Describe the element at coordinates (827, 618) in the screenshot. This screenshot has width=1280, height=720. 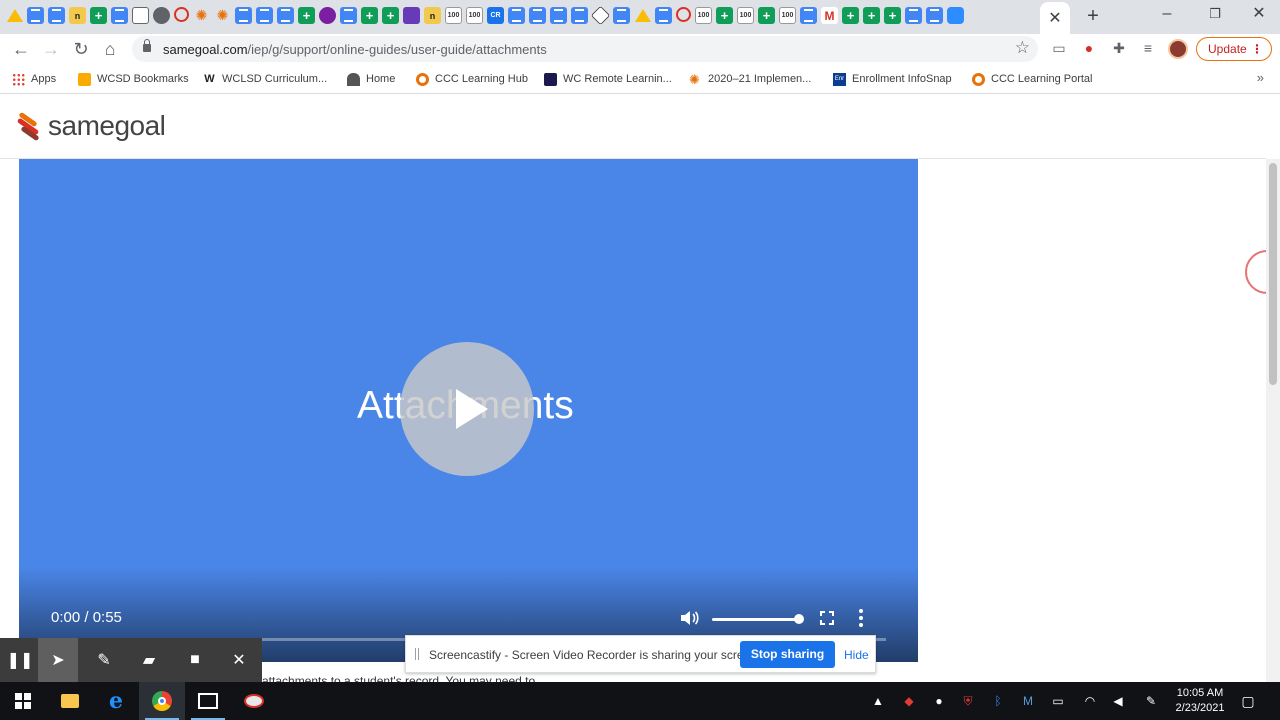
I see `fullscreen-icon` at that location.